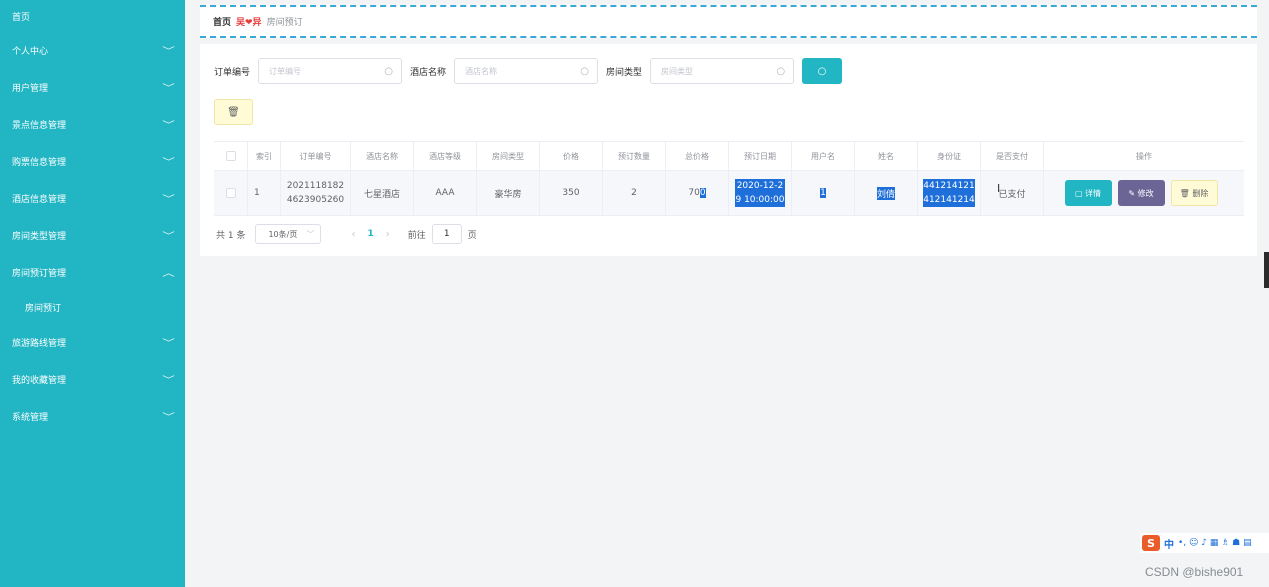 This screenshot has width=1269, height=587. I want to click on selected-text: 2020-12-2 9 10:00:00, so click(760, 193).